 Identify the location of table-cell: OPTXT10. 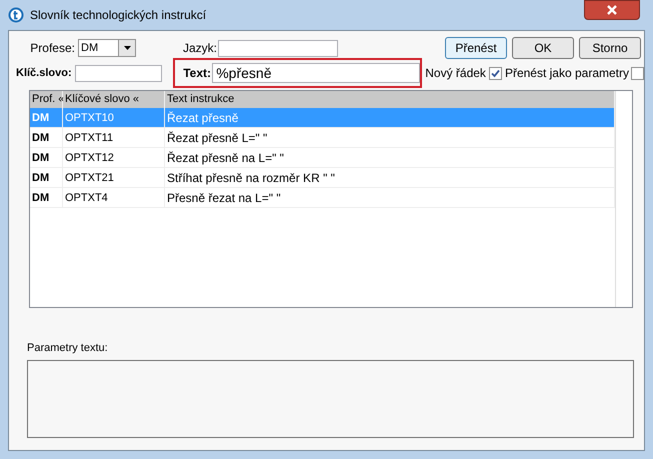
(114, 117).